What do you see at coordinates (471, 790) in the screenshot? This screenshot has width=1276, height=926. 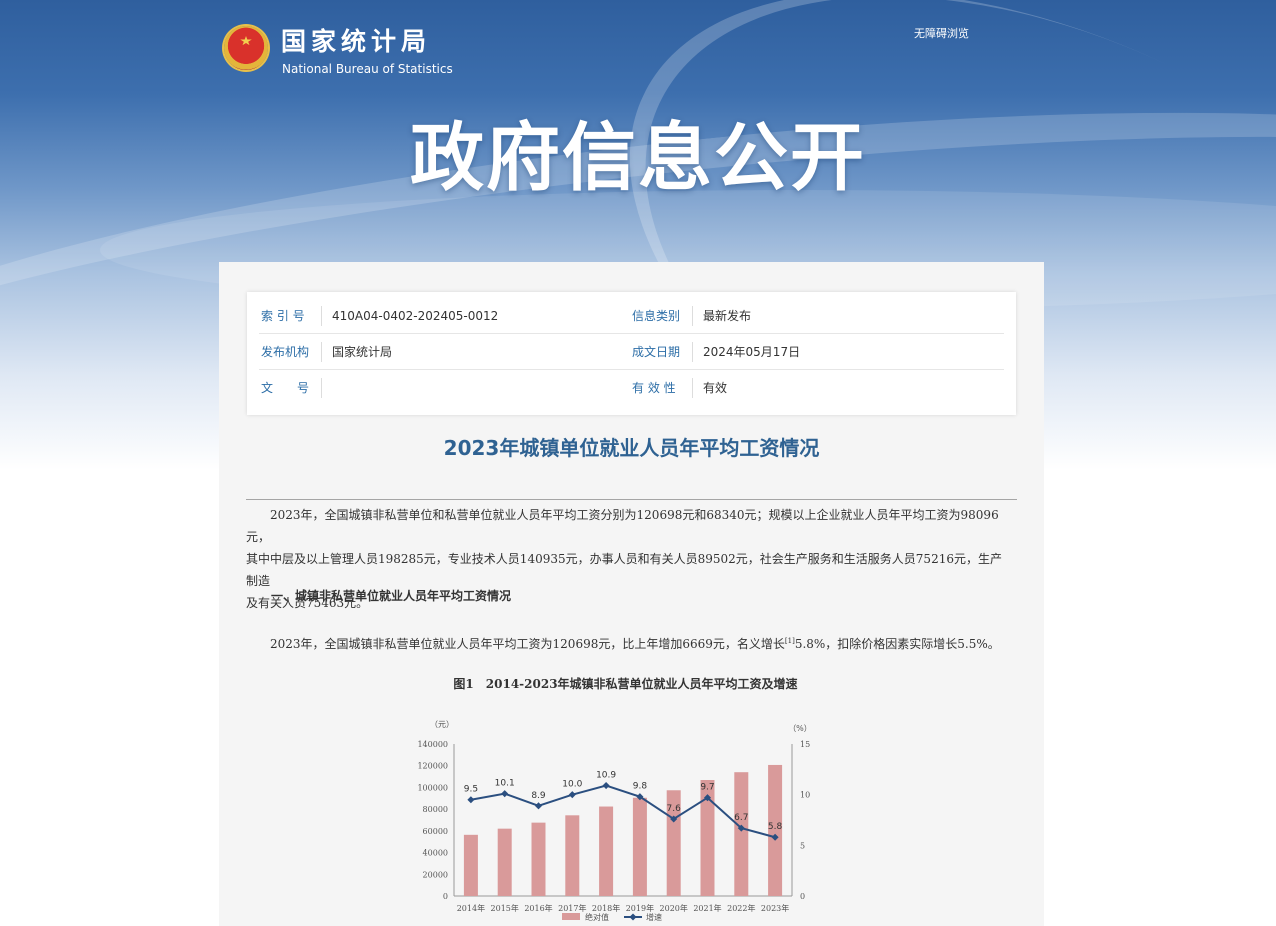 I see `growth-rate-label: 9.5` at bounding box center [471, 790].